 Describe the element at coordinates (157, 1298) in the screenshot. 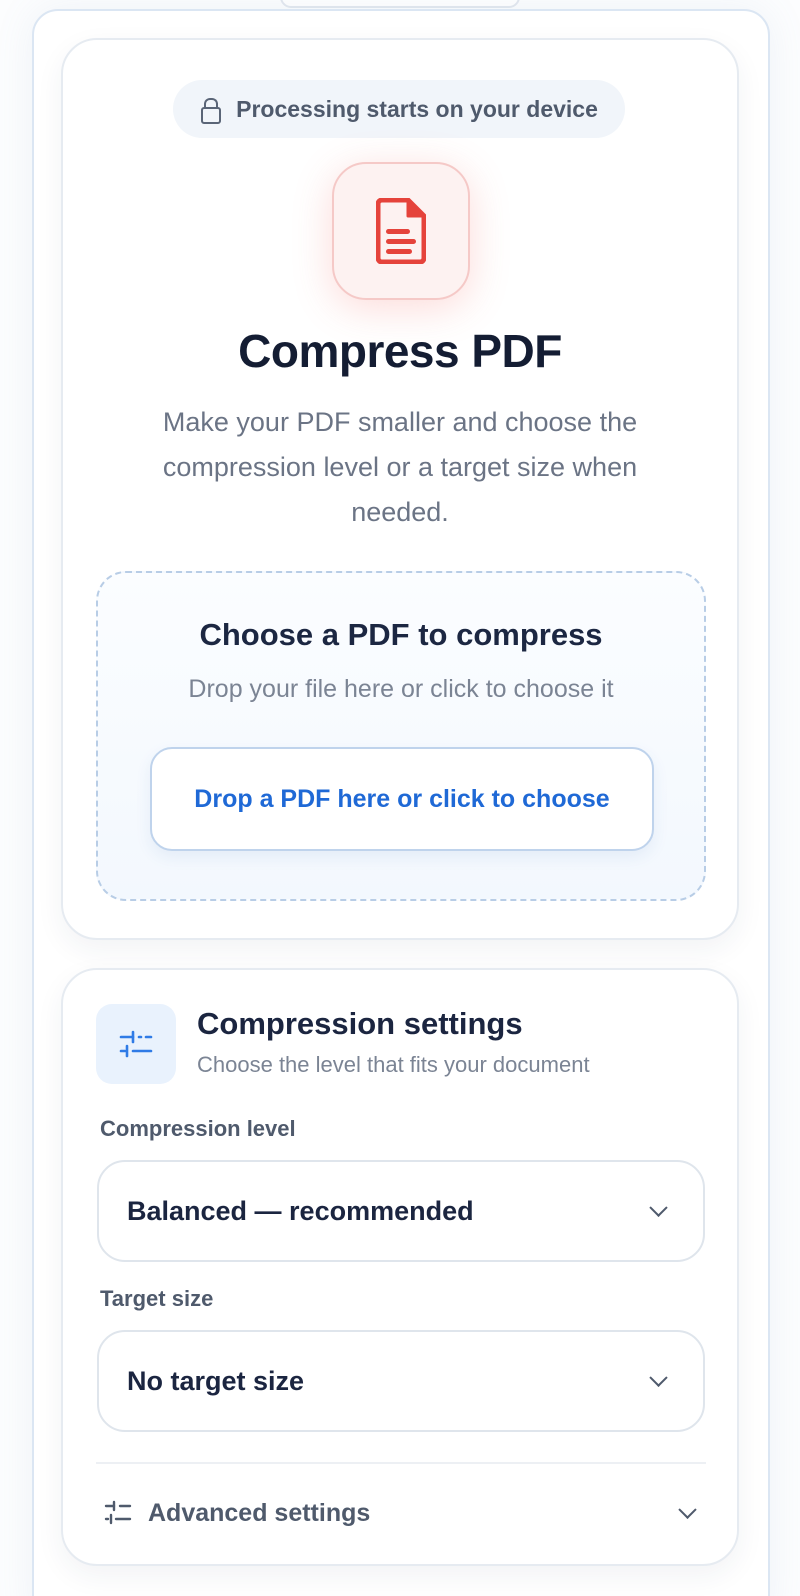

I see `target-size-label: Target size` at that location.